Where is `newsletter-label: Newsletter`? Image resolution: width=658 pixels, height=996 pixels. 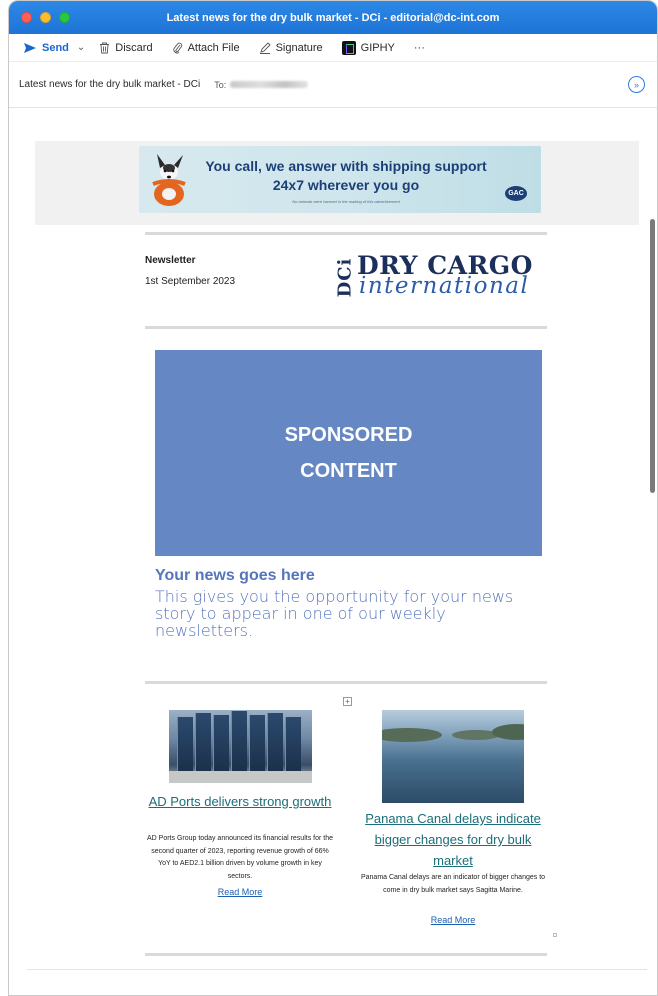
newsletter-label: Newsletter is located at coordinates (170, 260).